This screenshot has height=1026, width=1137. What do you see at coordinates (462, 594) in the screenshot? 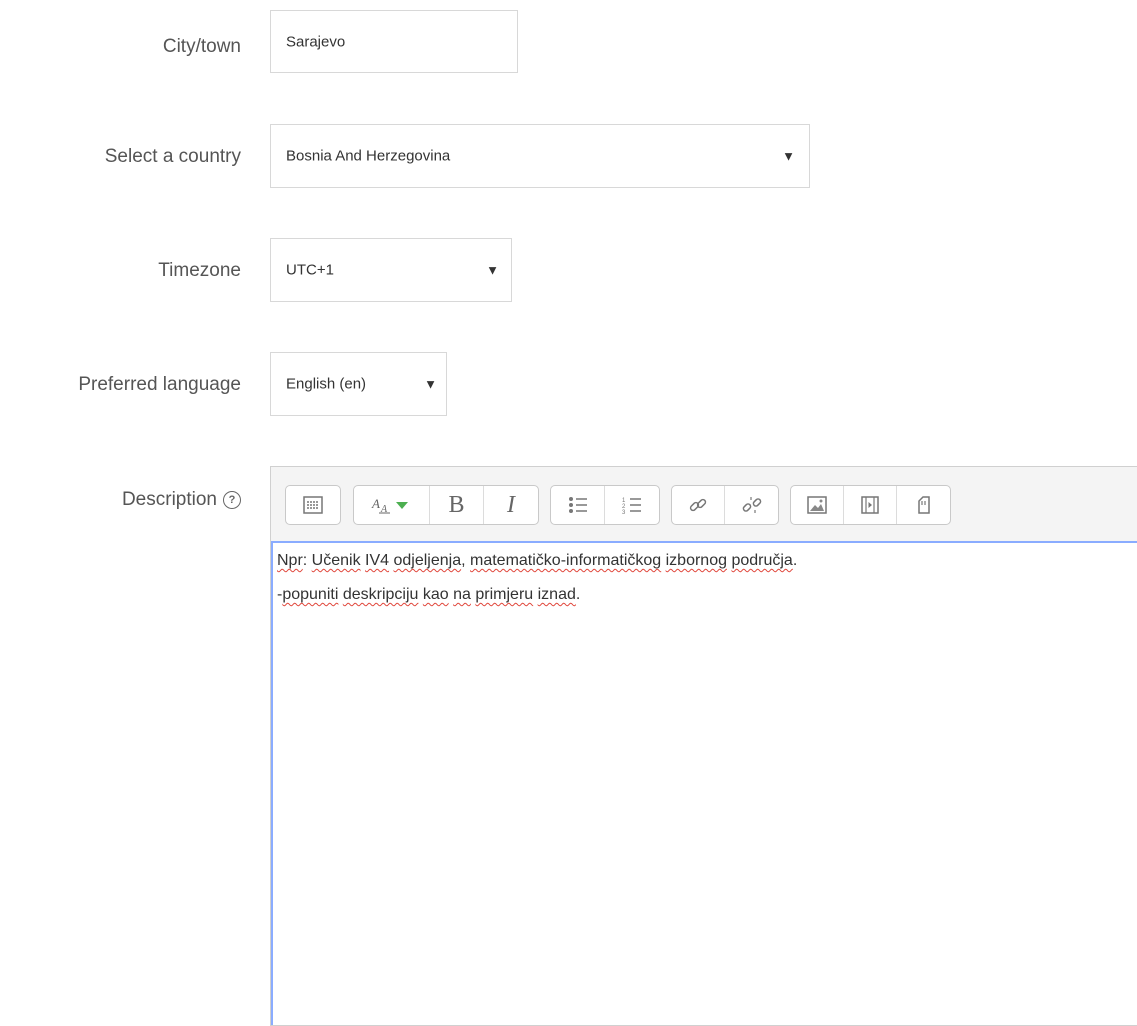
I see `misspelled-word: na` at bounding box center [462, 594].